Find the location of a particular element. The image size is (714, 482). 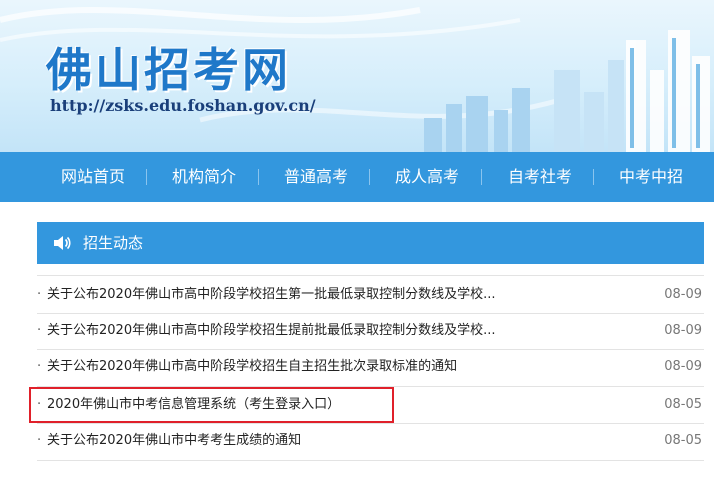

highlight-annotation-box is located at coordinates (211, 405).